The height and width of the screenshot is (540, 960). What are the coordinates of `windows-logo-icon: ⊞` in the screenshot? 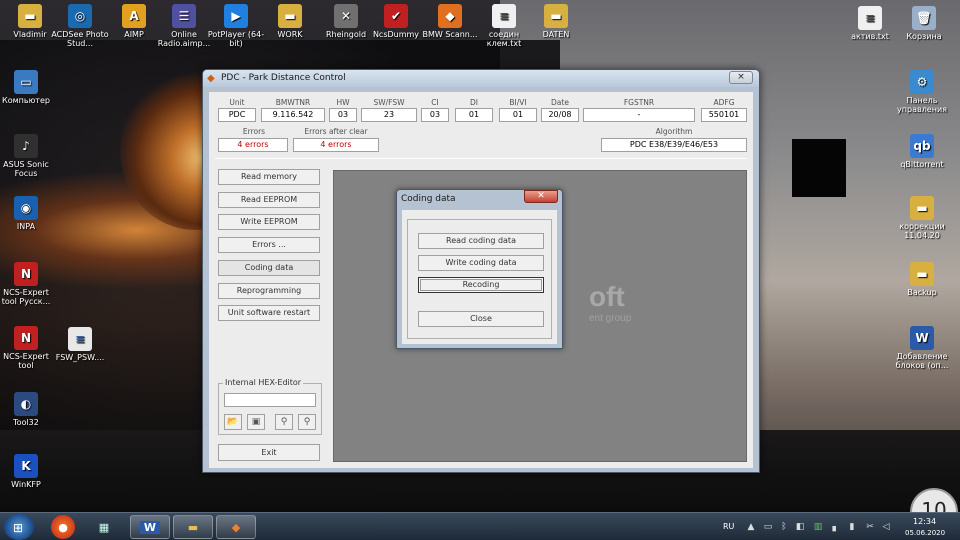 It's located at (18, 528).